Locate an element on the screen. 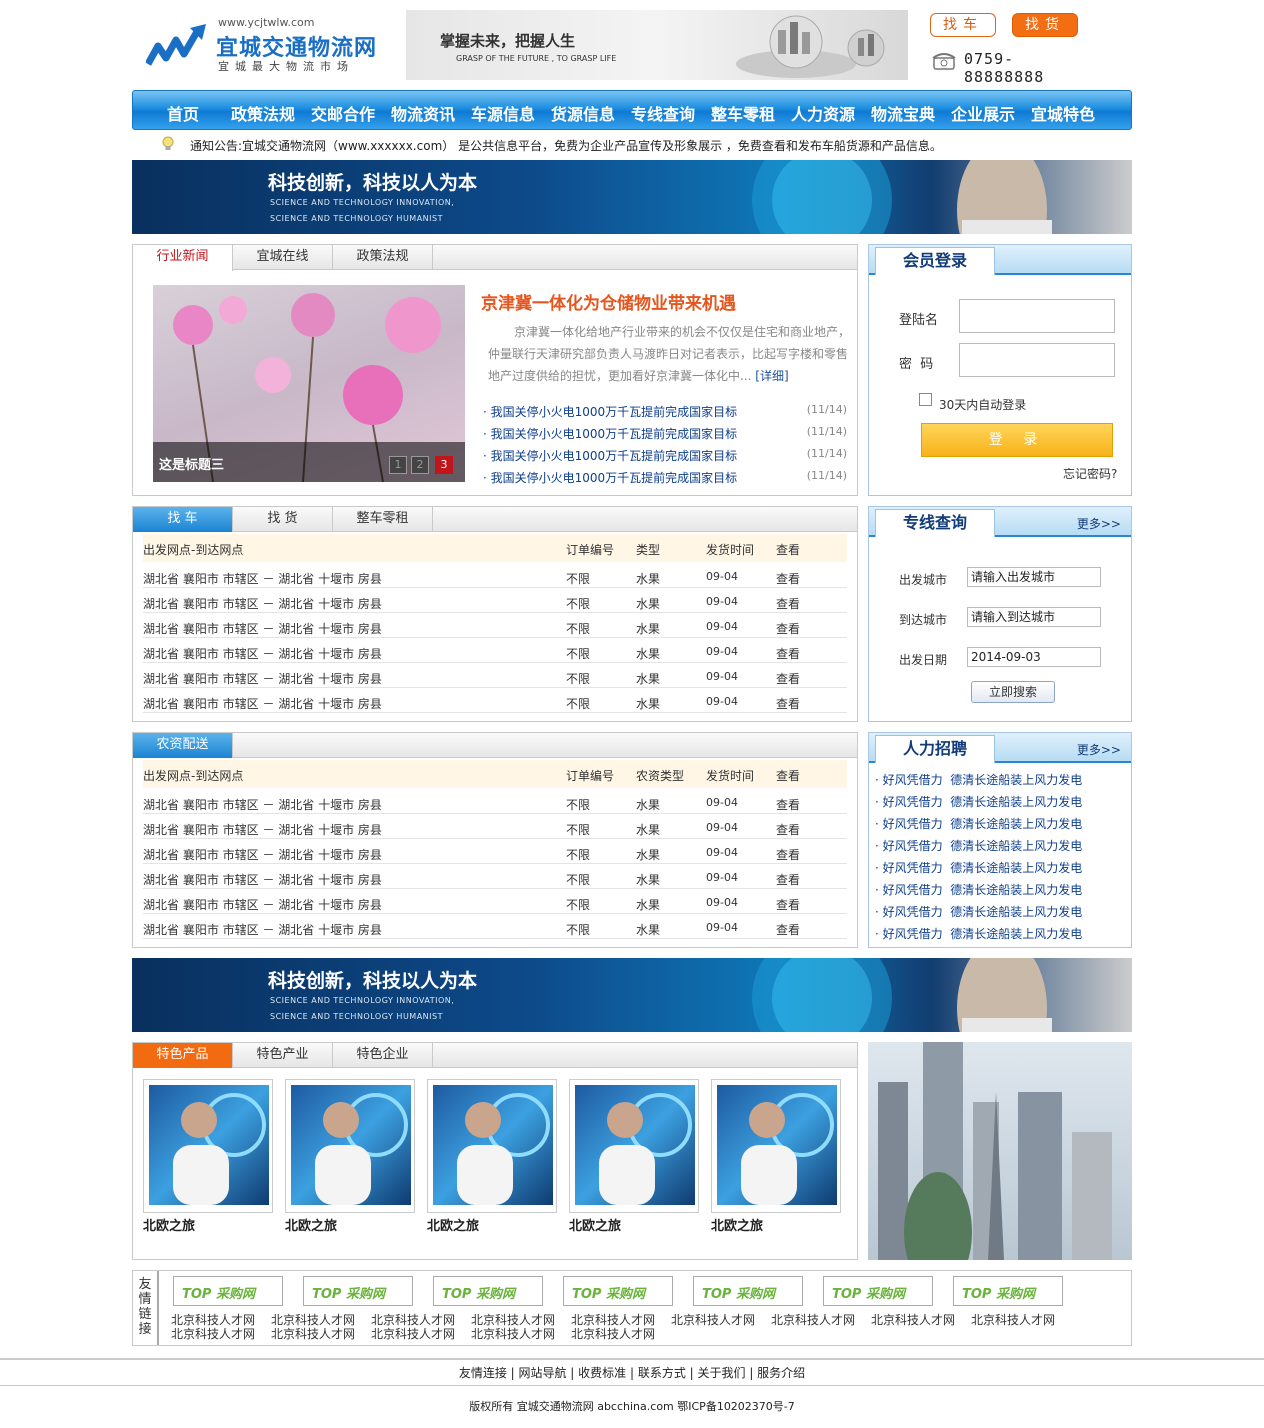 This screenshot has height=1428, width=1264. tab-policy: 政策法规 is located at coordinates (383, 257).